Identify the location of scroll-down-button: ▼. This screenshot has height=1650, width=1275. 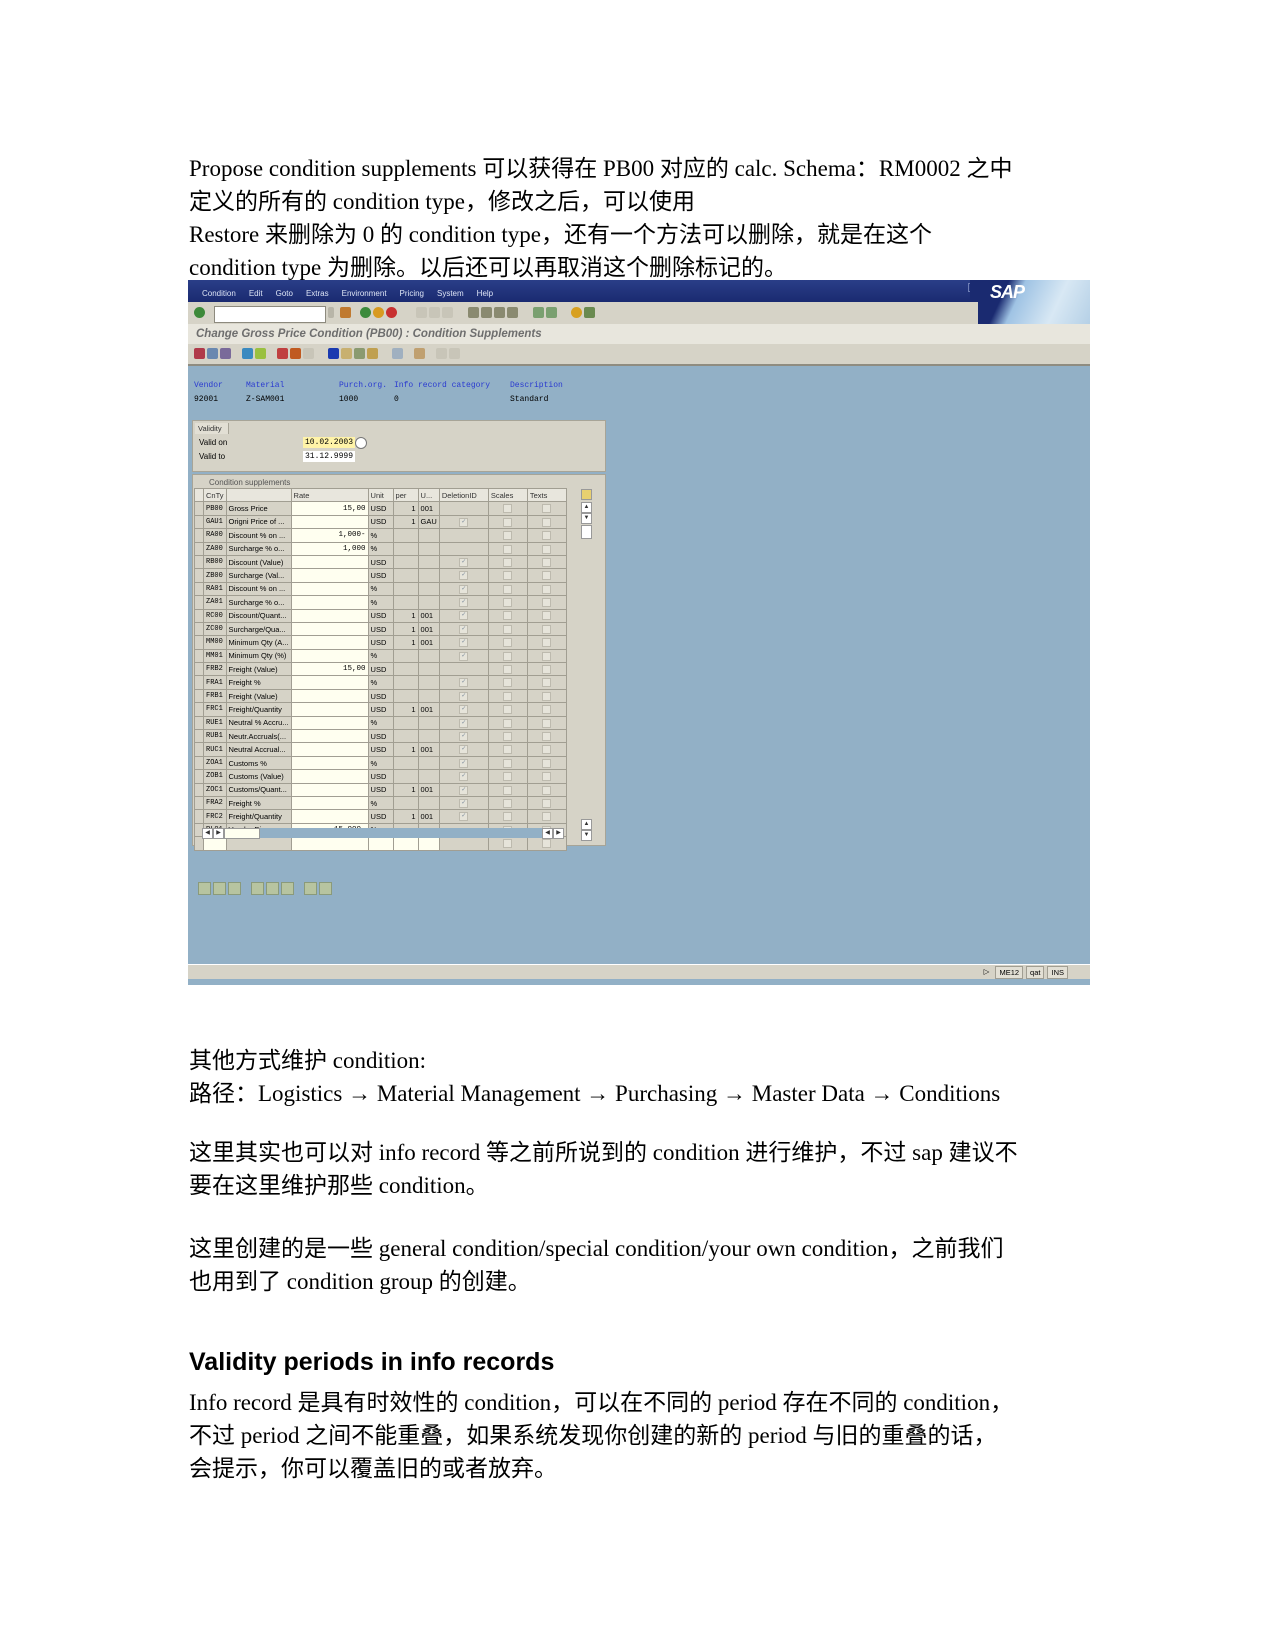
(586, 518).